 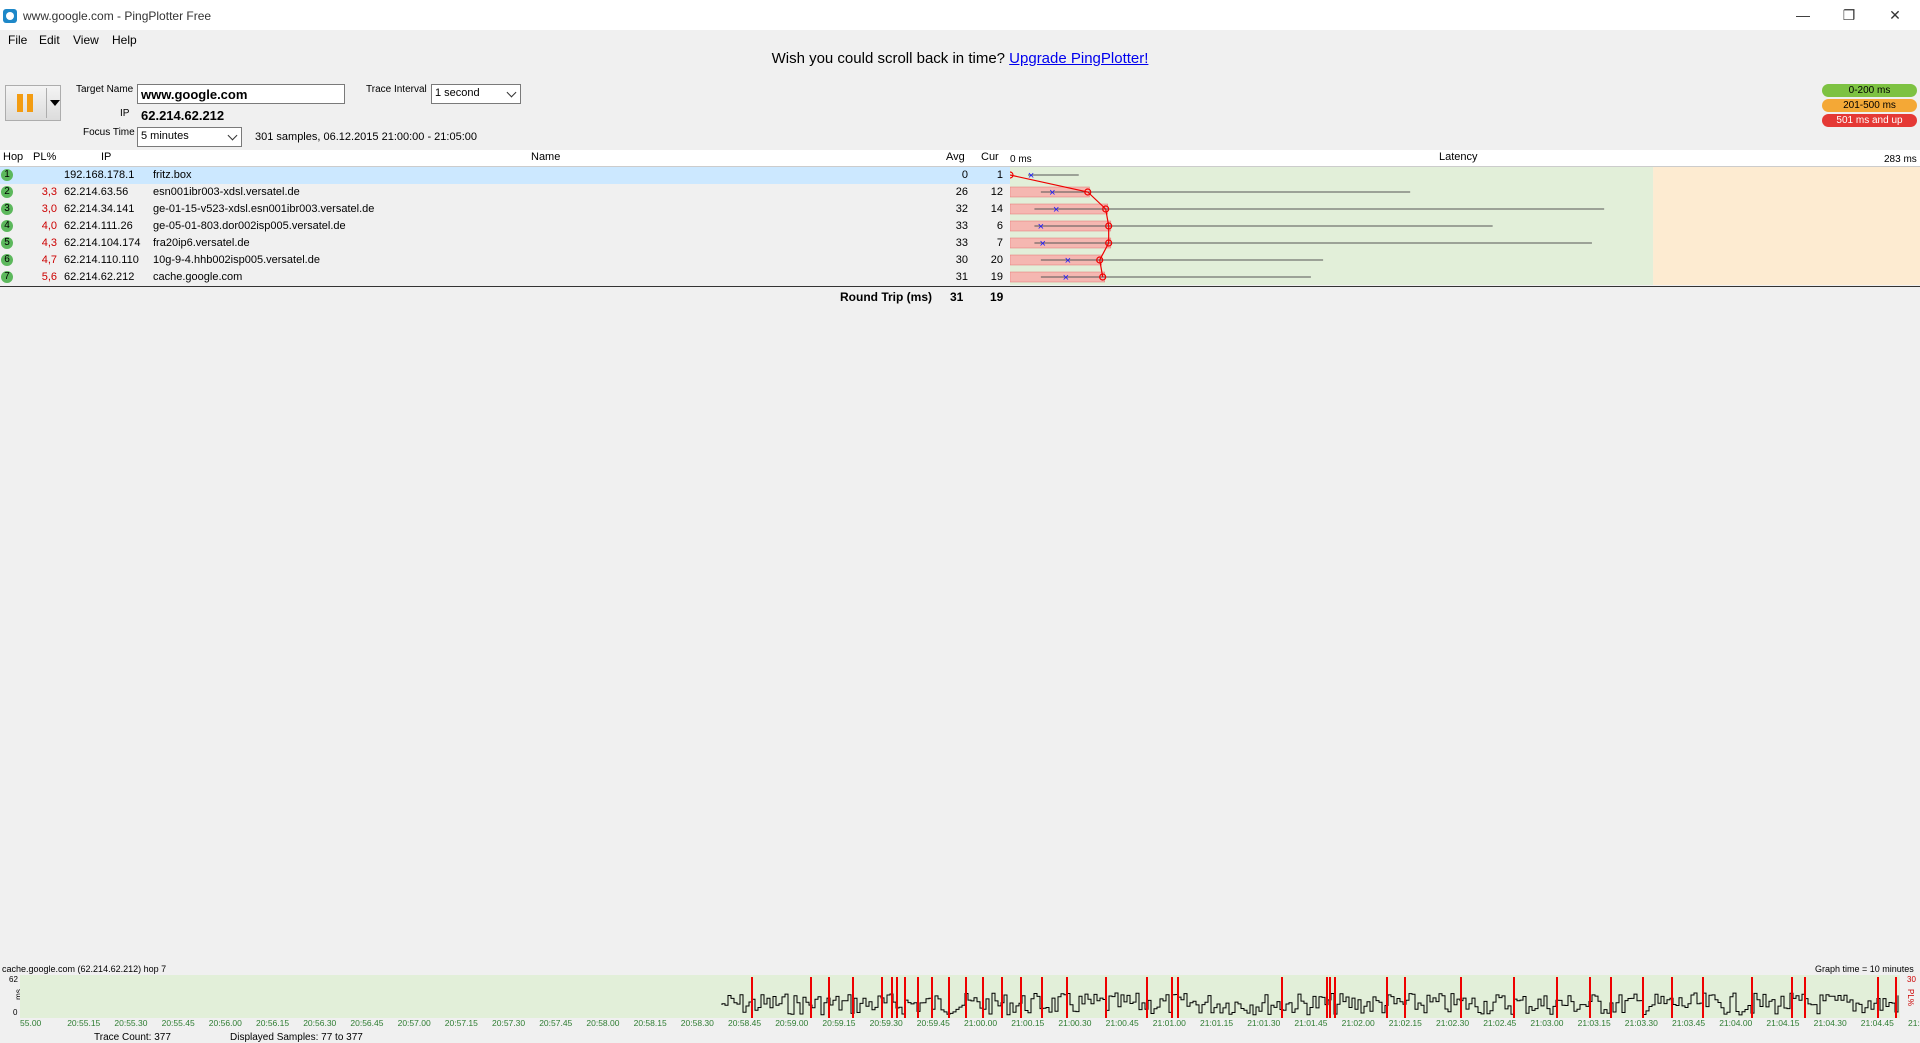 I want to click on time-tick-label: 21:00.00, so click(x=981, y=1023).